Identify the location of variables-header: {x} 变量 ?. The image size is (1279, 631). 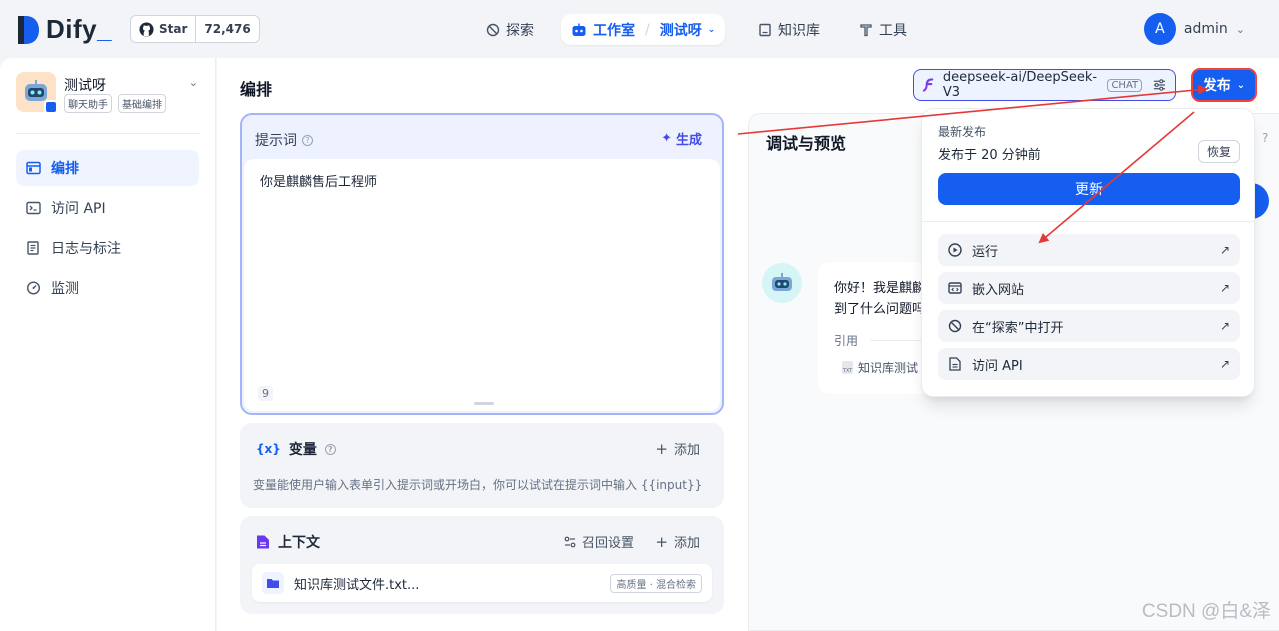
(296, 449).